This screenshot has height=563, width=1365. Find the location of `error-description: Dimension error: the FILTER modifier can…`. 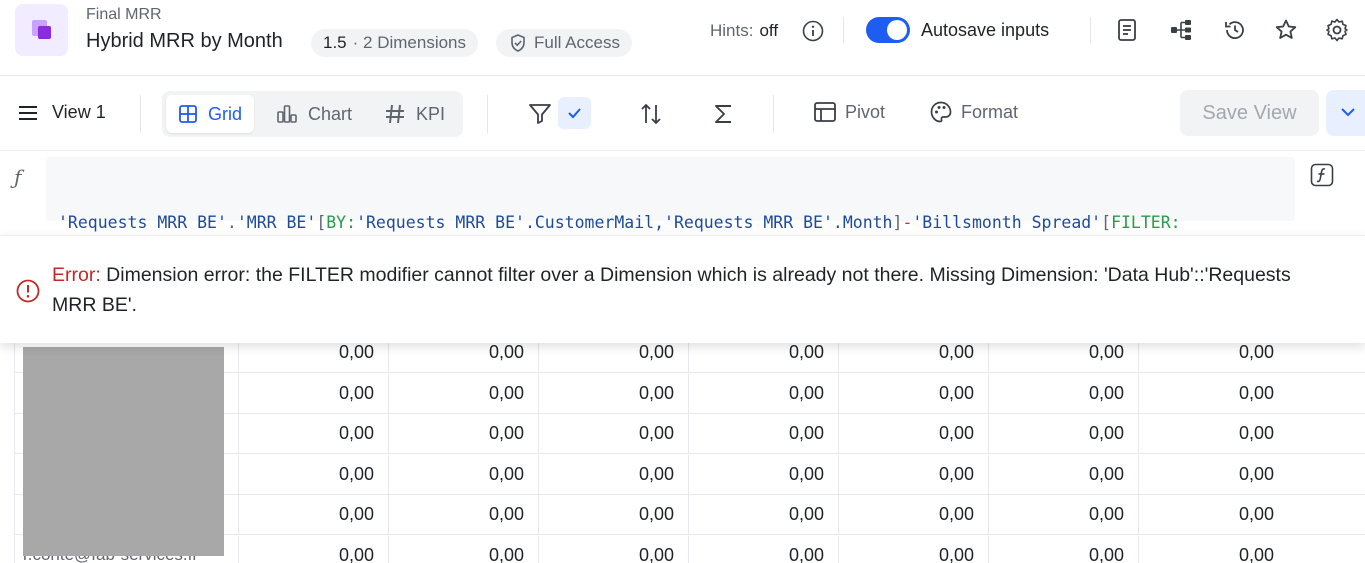

error-description: Dimension error: the FILTER modifier can… is located at coordinates (671, 290).